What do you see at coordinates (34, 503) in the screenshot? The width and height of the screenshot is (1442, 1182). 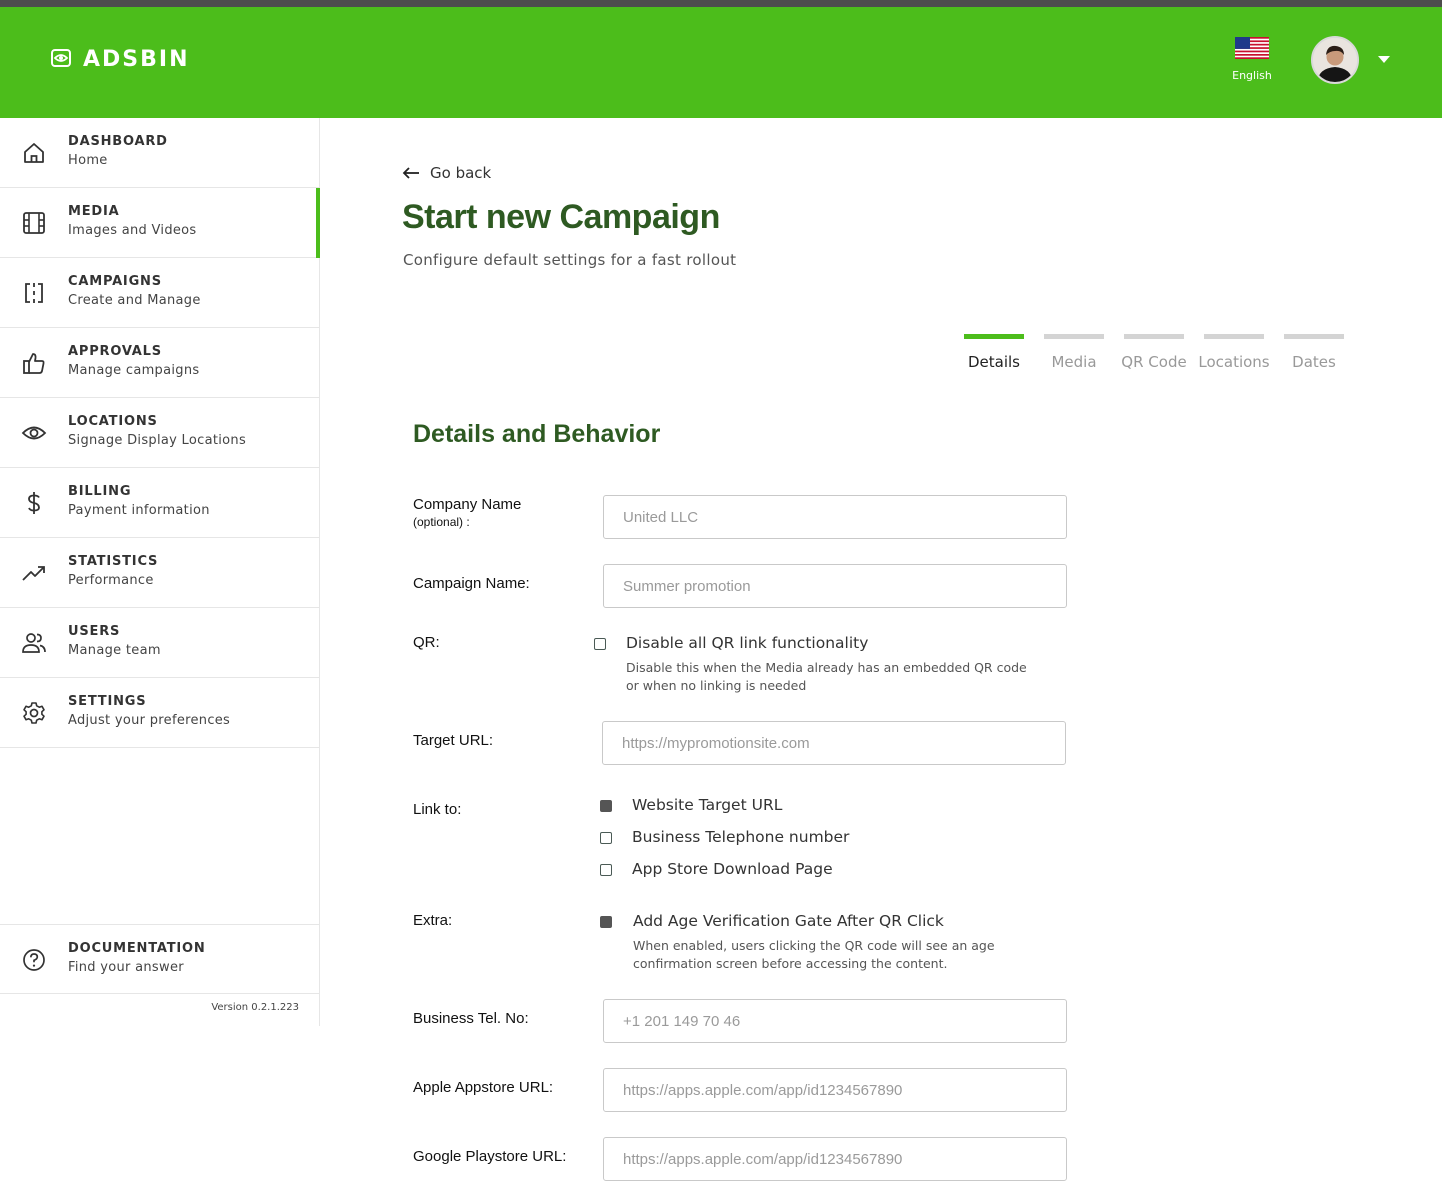 I see `dollar-icon` at bounding box center [34, 503].